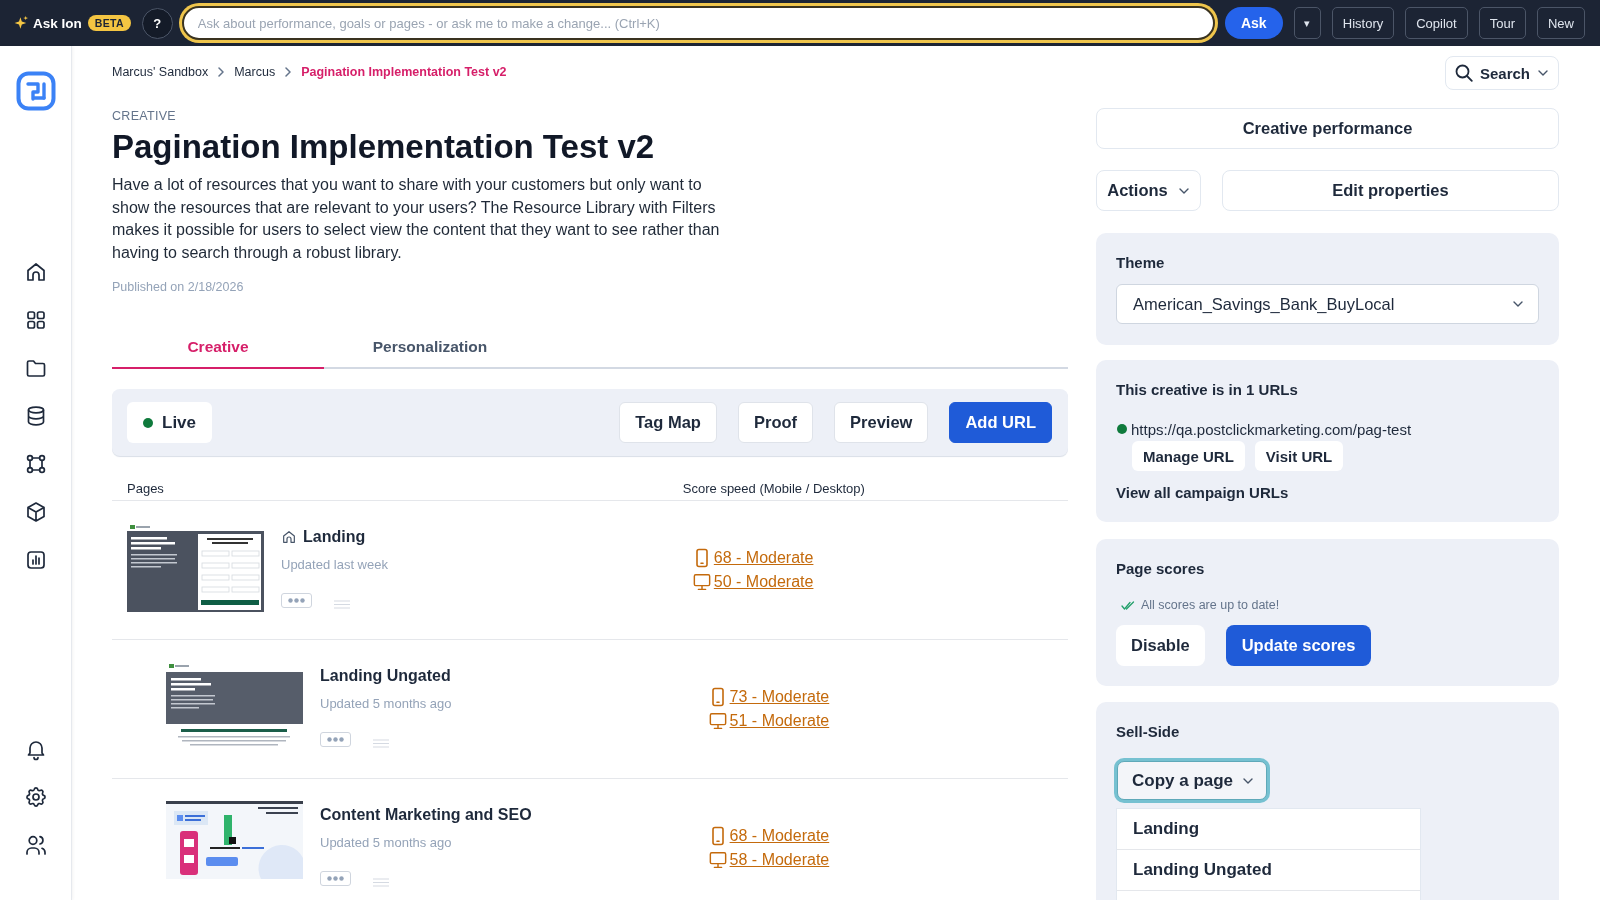  I want to click on score-link: 51 - Moderate, so click(779, 721).